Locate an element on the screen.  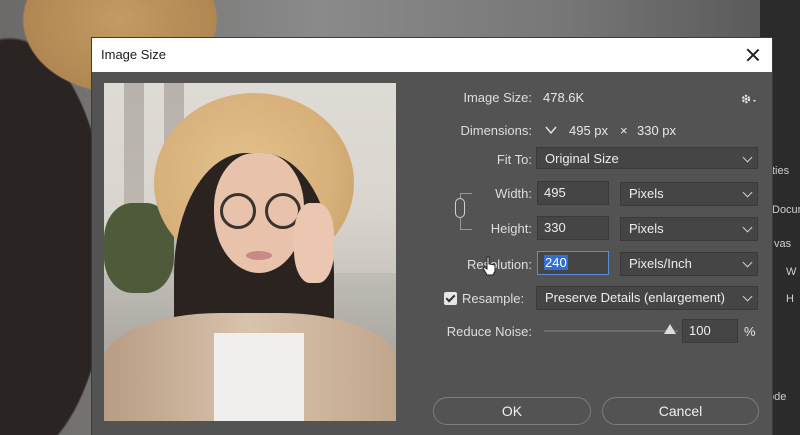
resolution-unit-select: Pixels/Inch is located at coordinates (689, 264).